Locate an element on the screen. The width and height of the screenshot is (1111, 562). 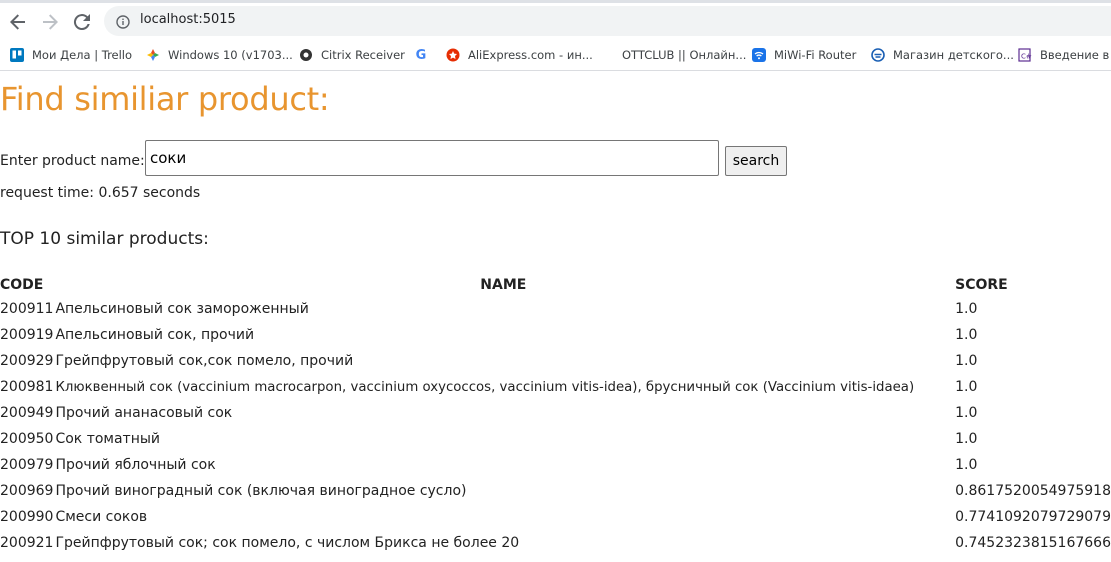
table-header-row: CODE NAME SCORE is located at coordinates (555, 285).